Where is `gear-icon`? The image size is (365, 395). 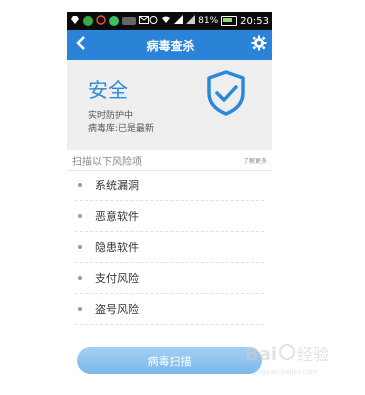 gear-icon is located at coordinates (259, 45).